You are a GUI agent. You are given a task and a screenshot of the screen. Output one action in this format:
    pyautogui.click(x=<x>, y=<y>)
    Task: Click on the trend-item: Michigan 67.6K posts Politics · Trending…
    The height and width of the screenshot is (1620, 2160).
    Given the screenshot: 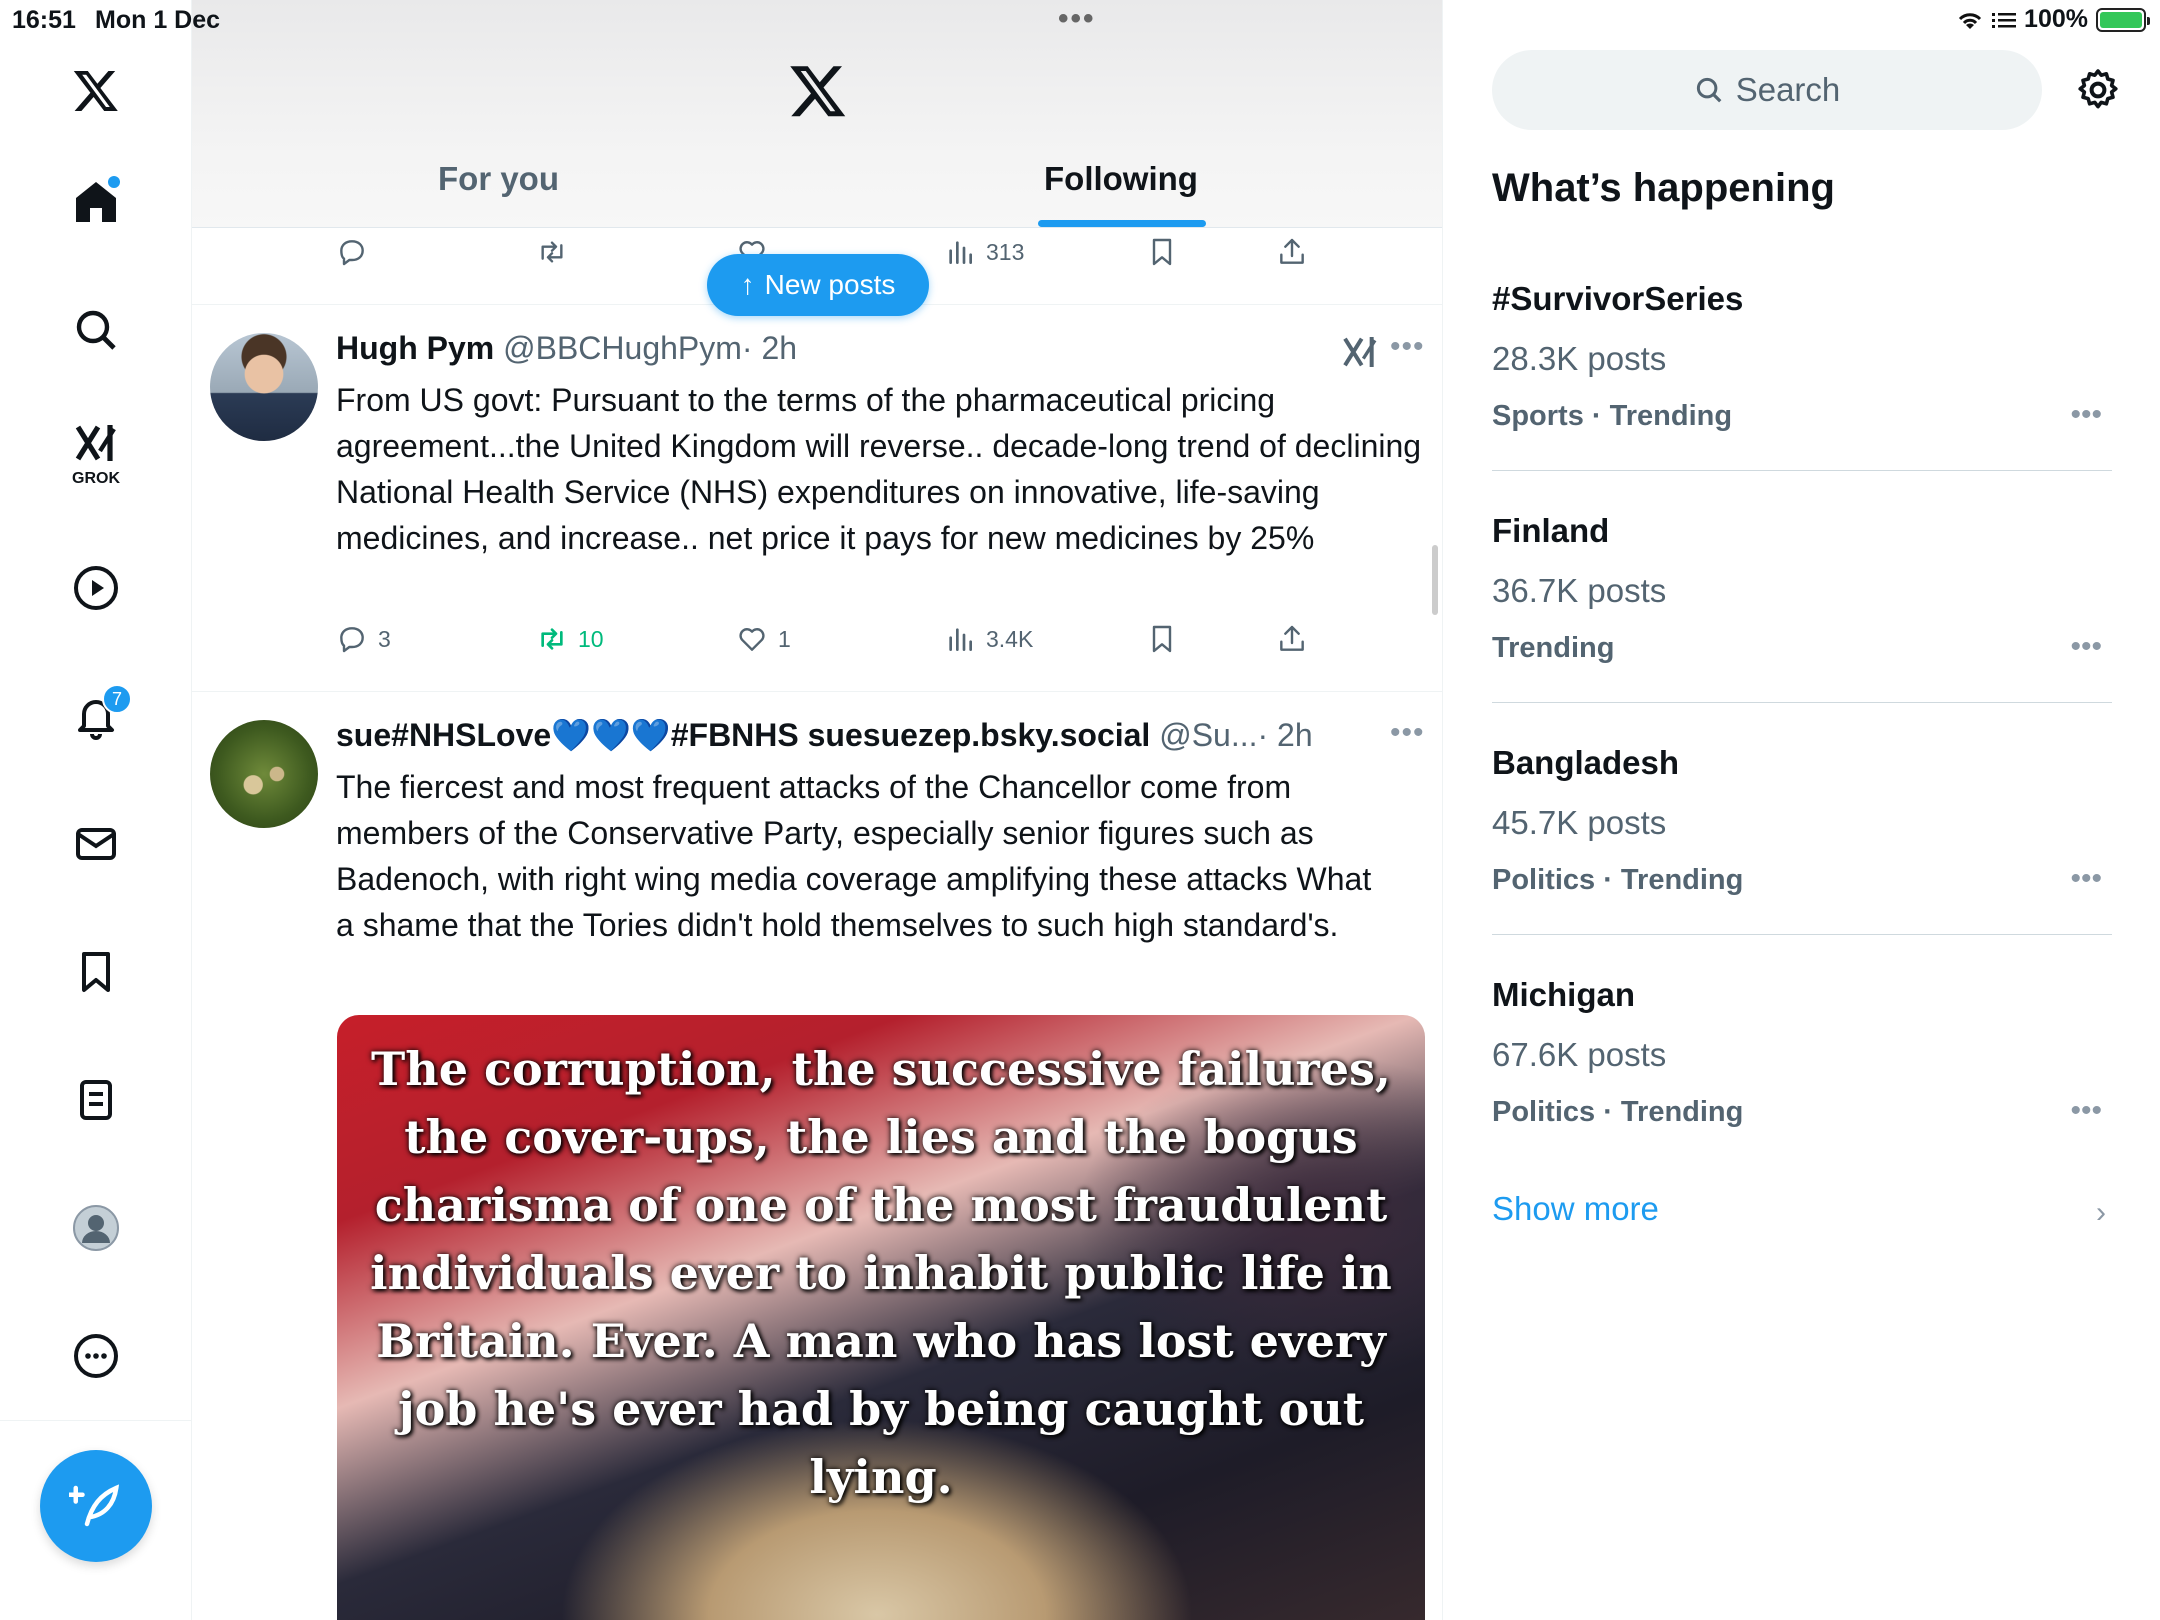 What is the action you would take?
    pyautogui.click(x=1802, y=1056)
    